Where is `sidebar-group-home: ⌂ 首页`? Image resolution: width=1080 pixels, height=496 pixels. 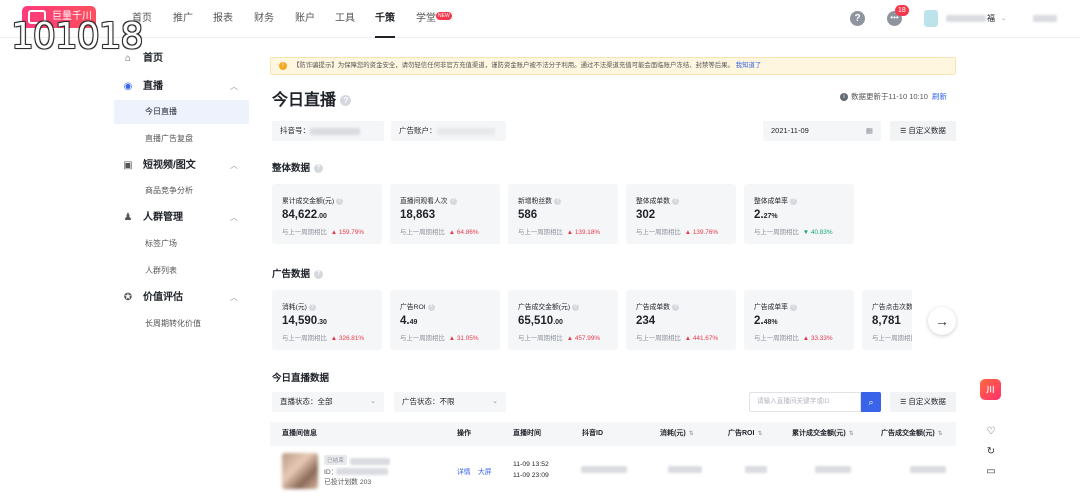
sidebar-group-home: ⌂ 首页 is located at coordinates (186, 59).